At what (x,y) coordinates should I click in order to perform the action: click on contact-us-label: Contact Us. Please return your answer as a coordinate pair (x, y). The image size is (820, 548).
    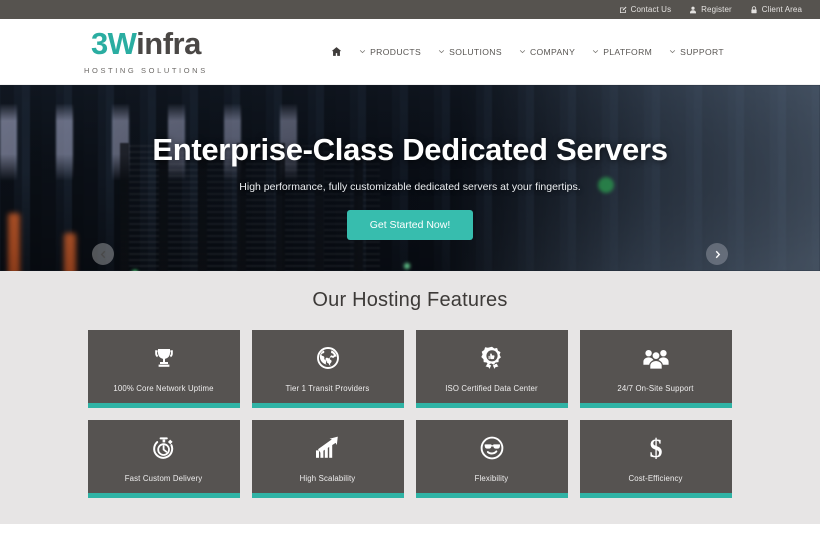
    Looking at the image, I should click on (651, 9).